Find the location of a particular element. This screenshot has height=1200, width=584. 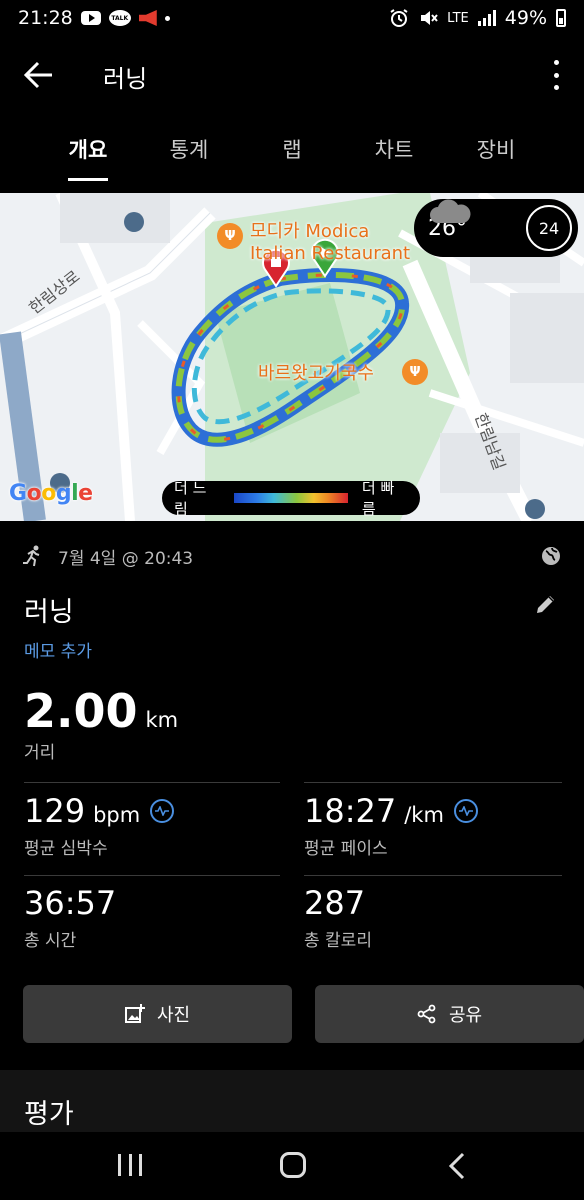

battery-icon is located at coordinates (561, 18).